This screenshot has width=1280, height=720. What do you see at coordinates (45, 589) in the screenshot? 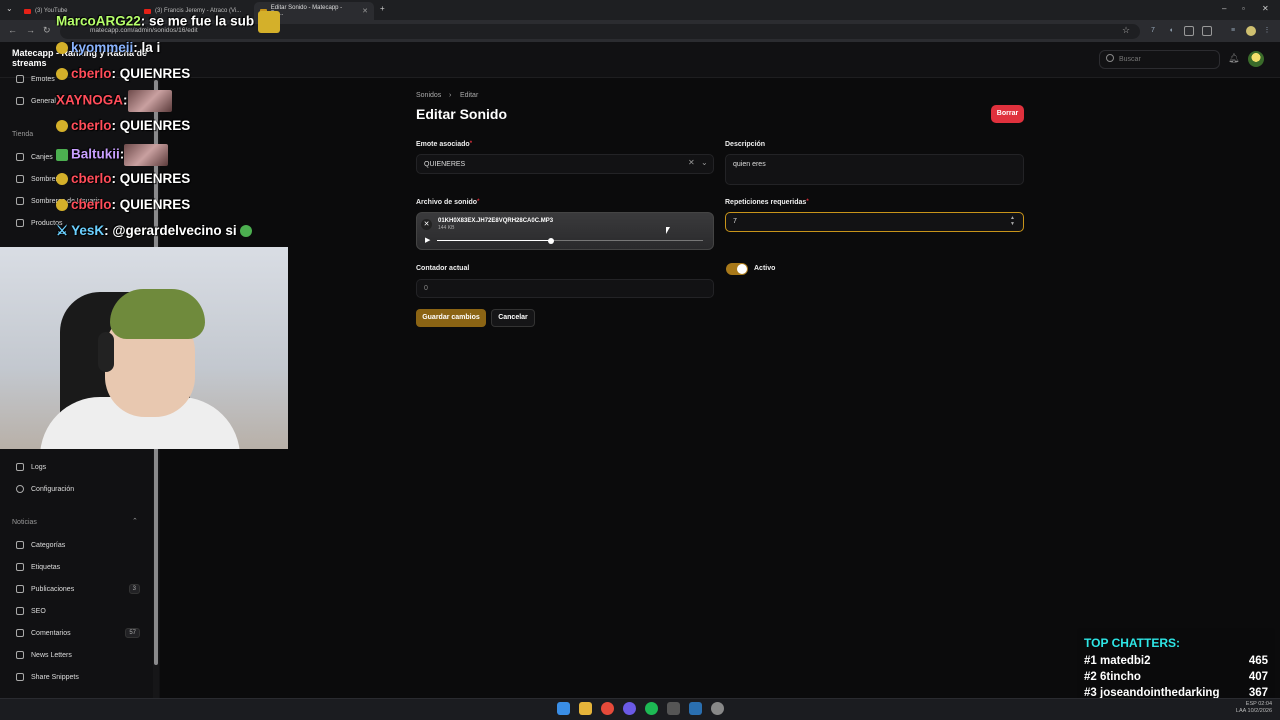
I see `sidebar-item-main: Publicaciones` at bounding box center [45, 589].